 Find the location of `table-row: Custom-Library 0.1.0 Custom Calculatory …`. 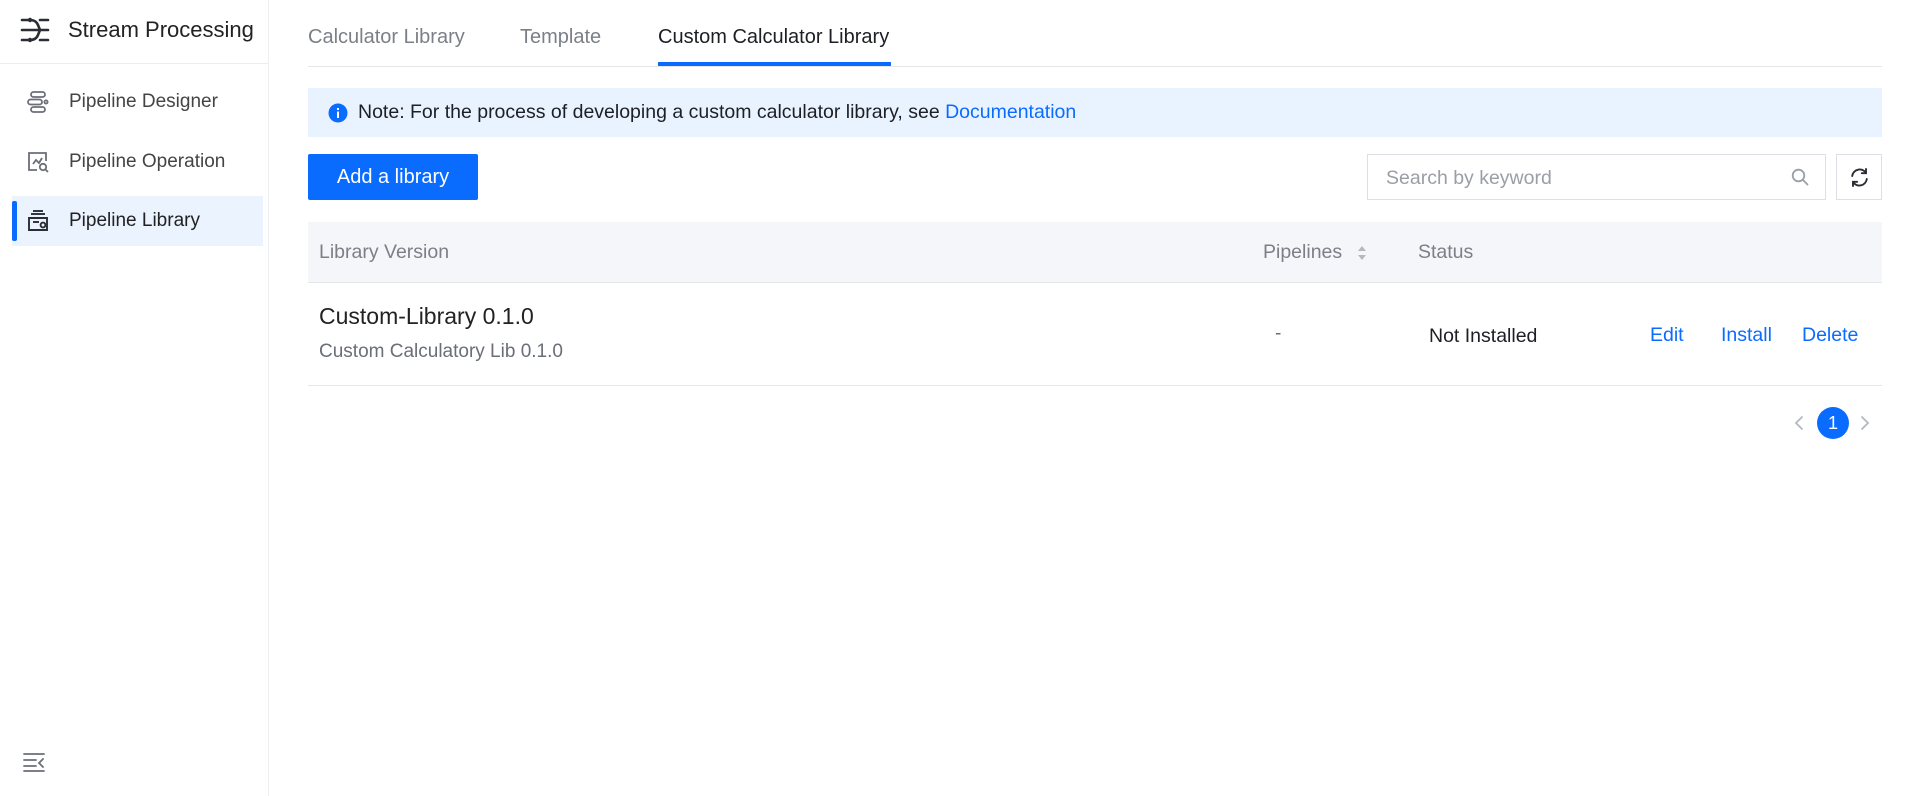

table-row: Custom-Library 0.1.0 Custom Calculatory … is located at coordinates (1095, 334).